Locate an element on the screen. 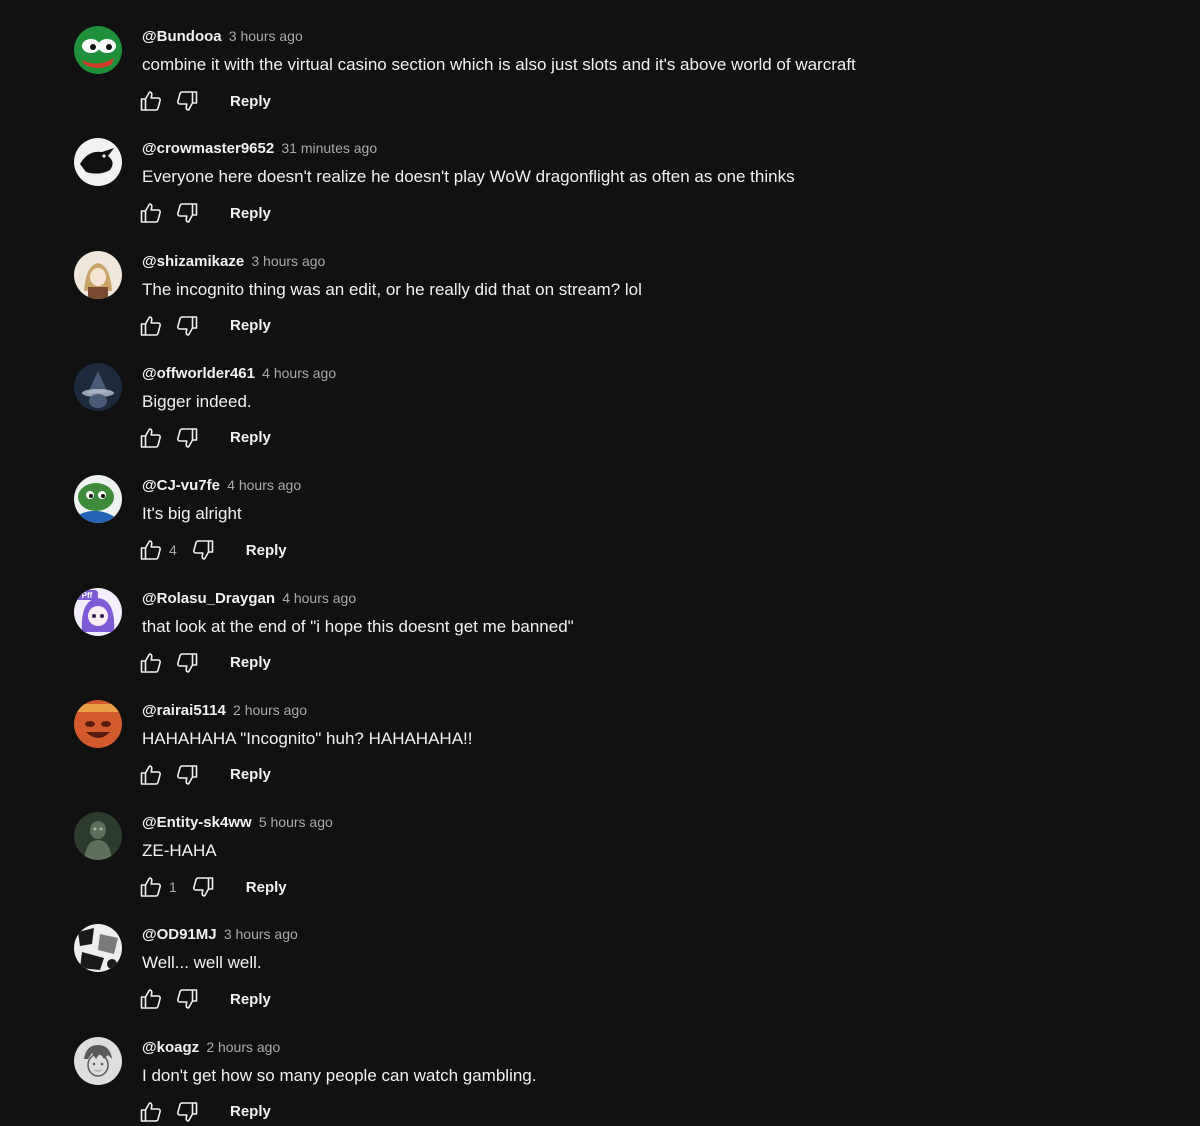 This screenshot has width=1200, height=1126. comment-actions: 1 Reply is located at coordinates (212, 887).